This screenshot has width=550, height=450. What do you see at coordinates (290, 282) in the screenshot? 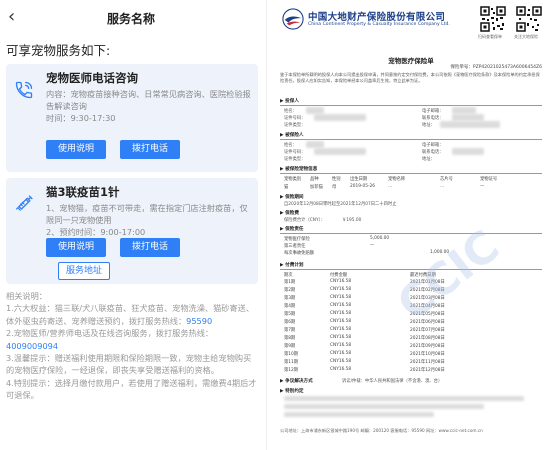
I see `table-cell: 第1期` at bounding box center [290, 282].